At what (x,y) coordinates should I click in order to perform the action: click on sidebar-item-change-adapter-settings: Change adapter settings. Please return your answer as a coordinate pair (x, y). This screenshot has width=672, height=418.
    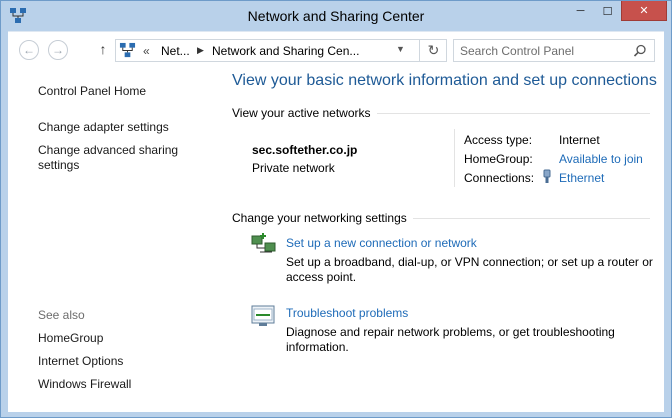
    Looking at the image, I should click on (123, 127).